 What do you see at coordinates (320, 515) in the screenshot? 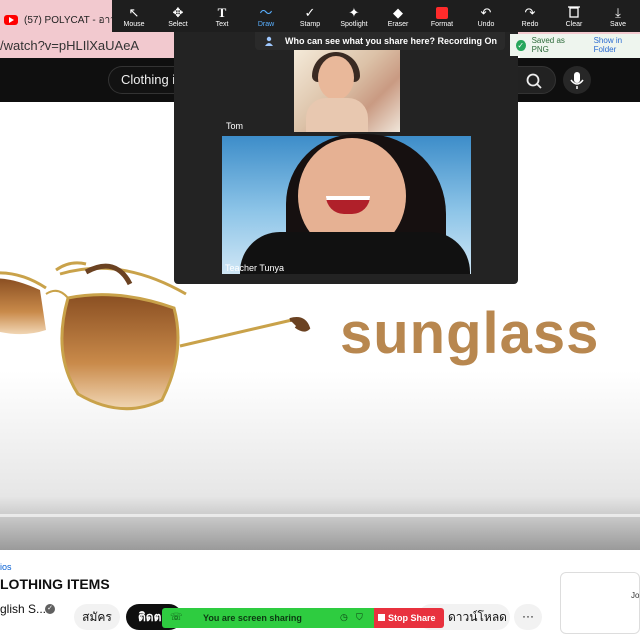
I see `video-progress-bar` at bounding box center [320, 515].